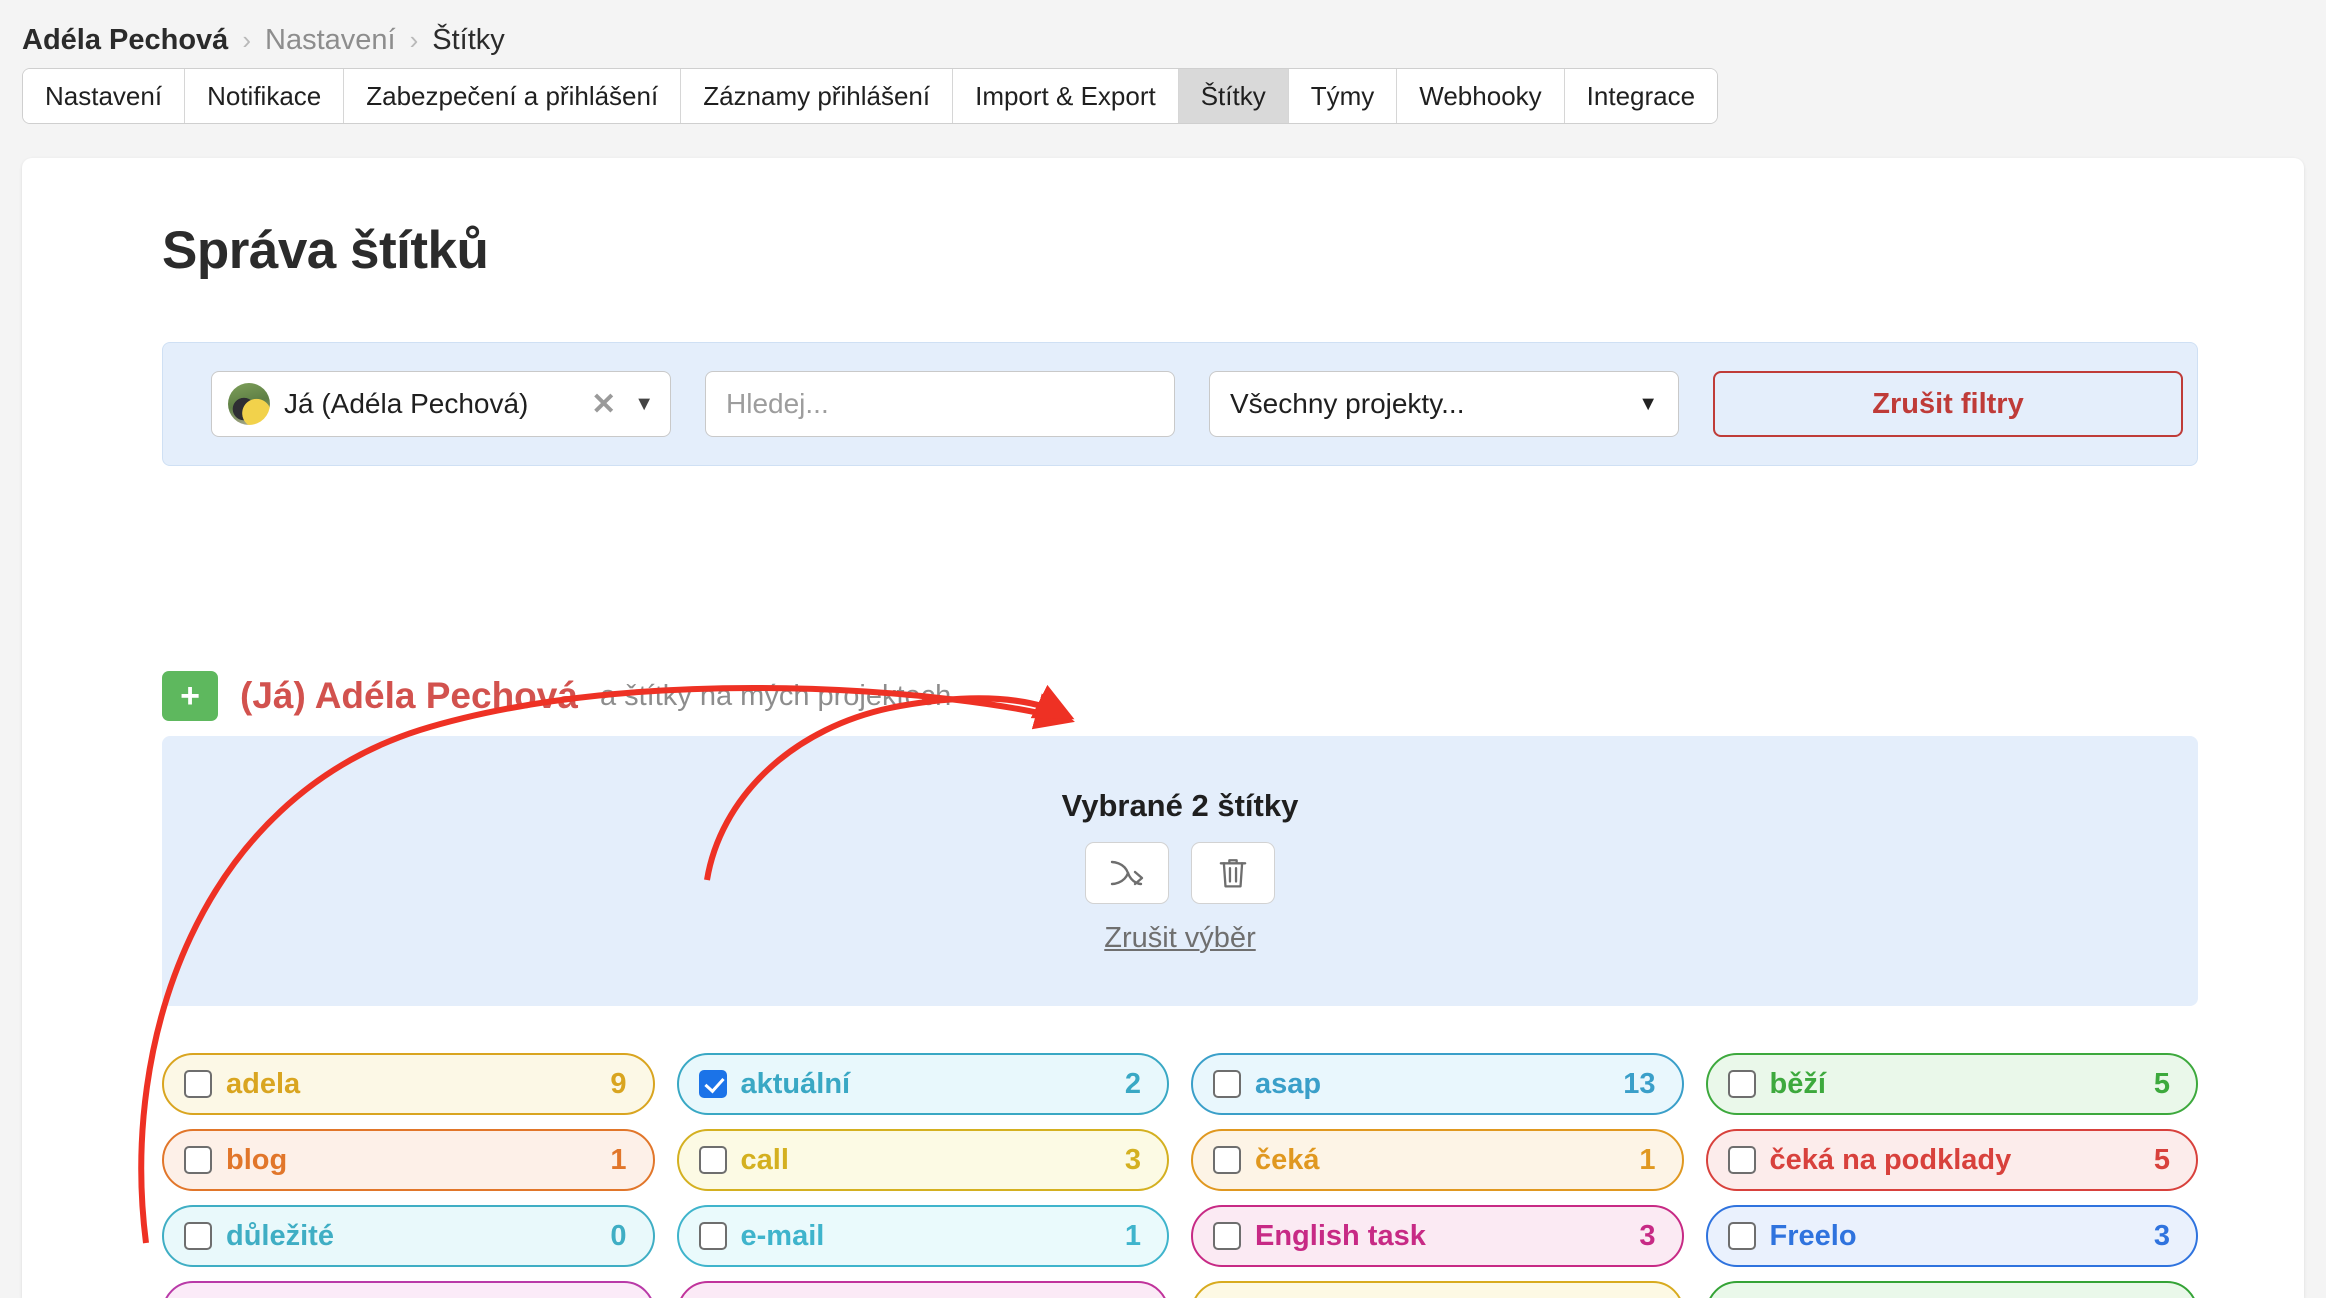 The image size is (2326, 1298). I want to click on tag-name: čeká na podklady, so click(1890, 1159).